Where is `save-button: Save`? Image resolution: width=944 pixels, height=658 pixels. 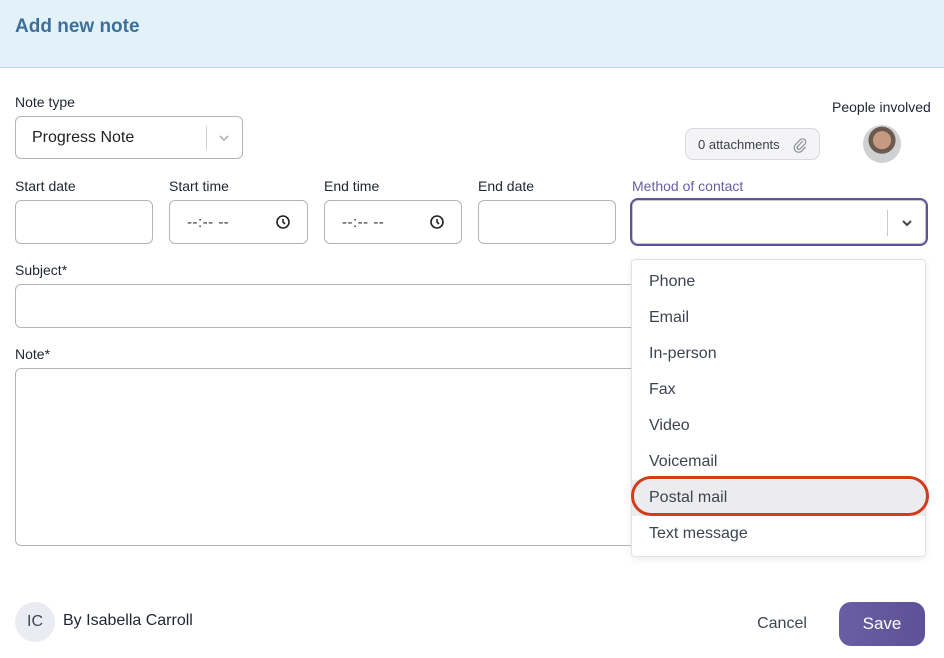
save-button: Save is located at coordinates (882, 624).